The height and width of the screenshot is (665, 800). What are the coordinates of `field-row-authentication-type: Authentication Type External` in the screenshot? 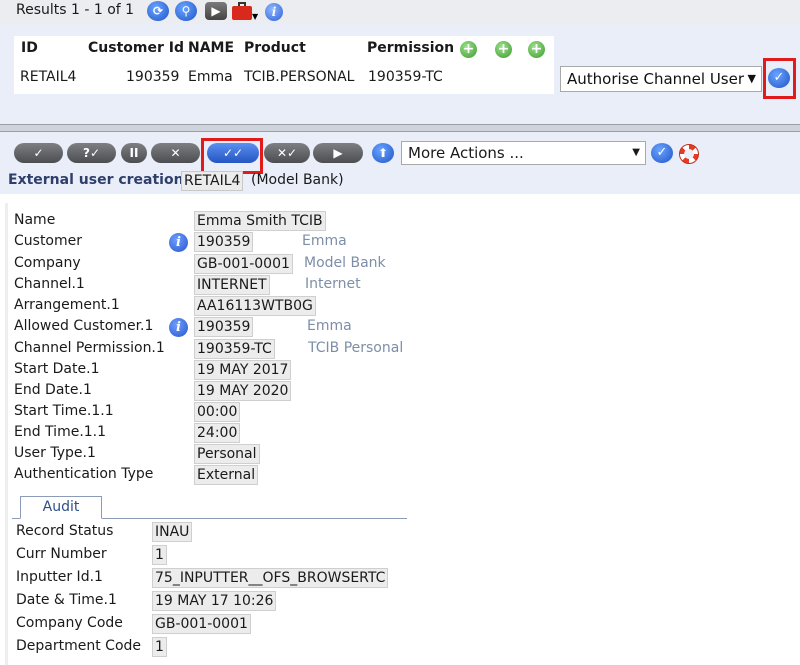 It's located at (364, 475).